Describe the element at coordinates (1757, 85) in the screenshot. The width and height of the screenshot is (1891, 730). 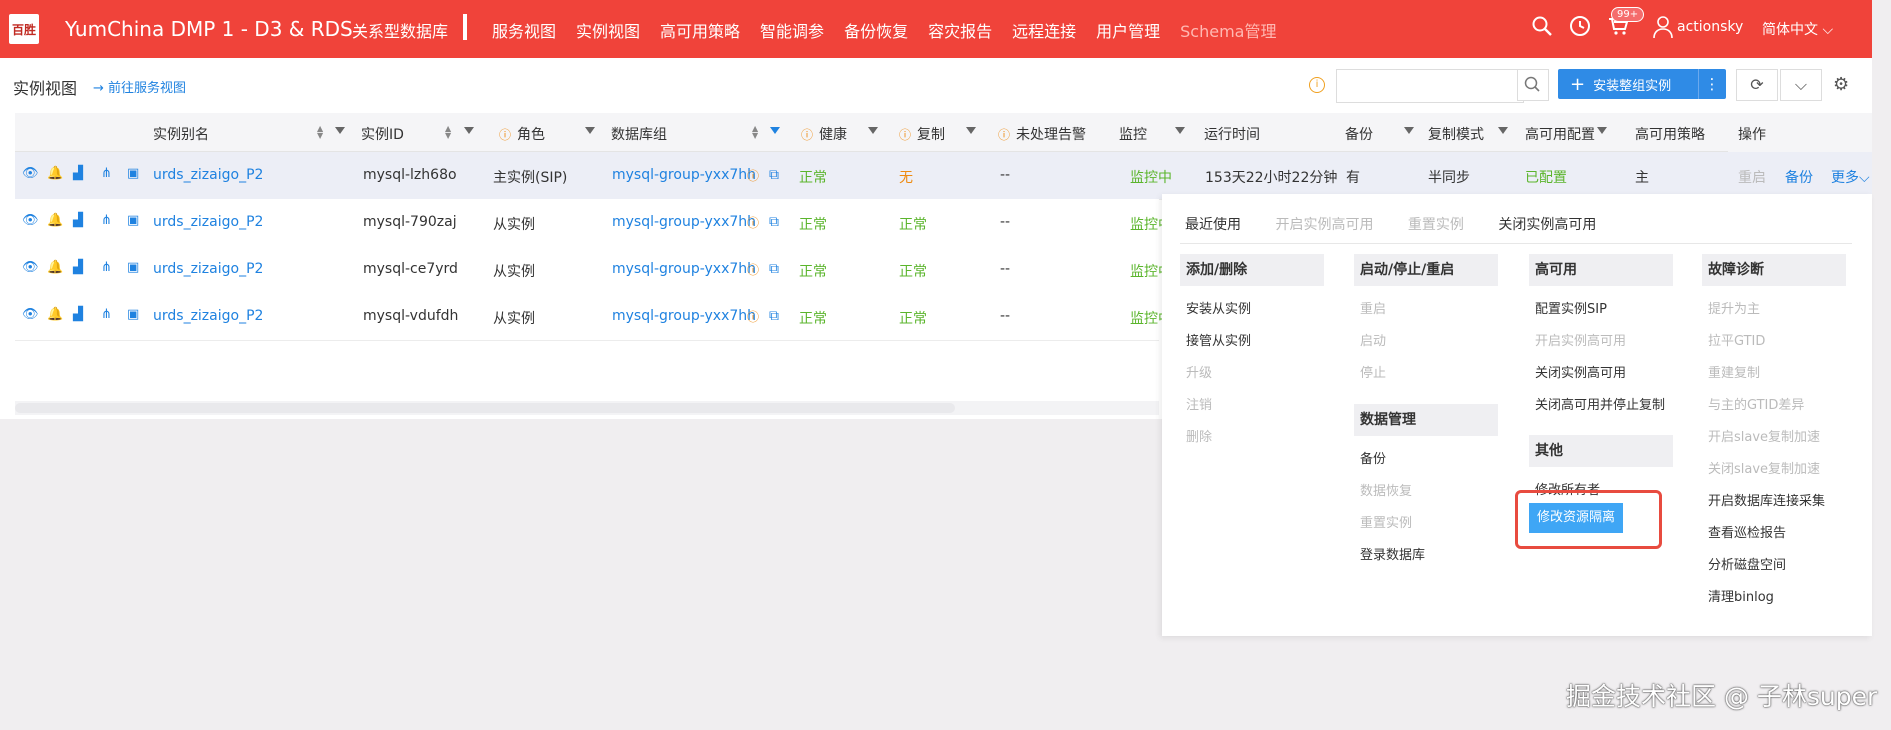
I see `refresh-button: ⟳` at that location.